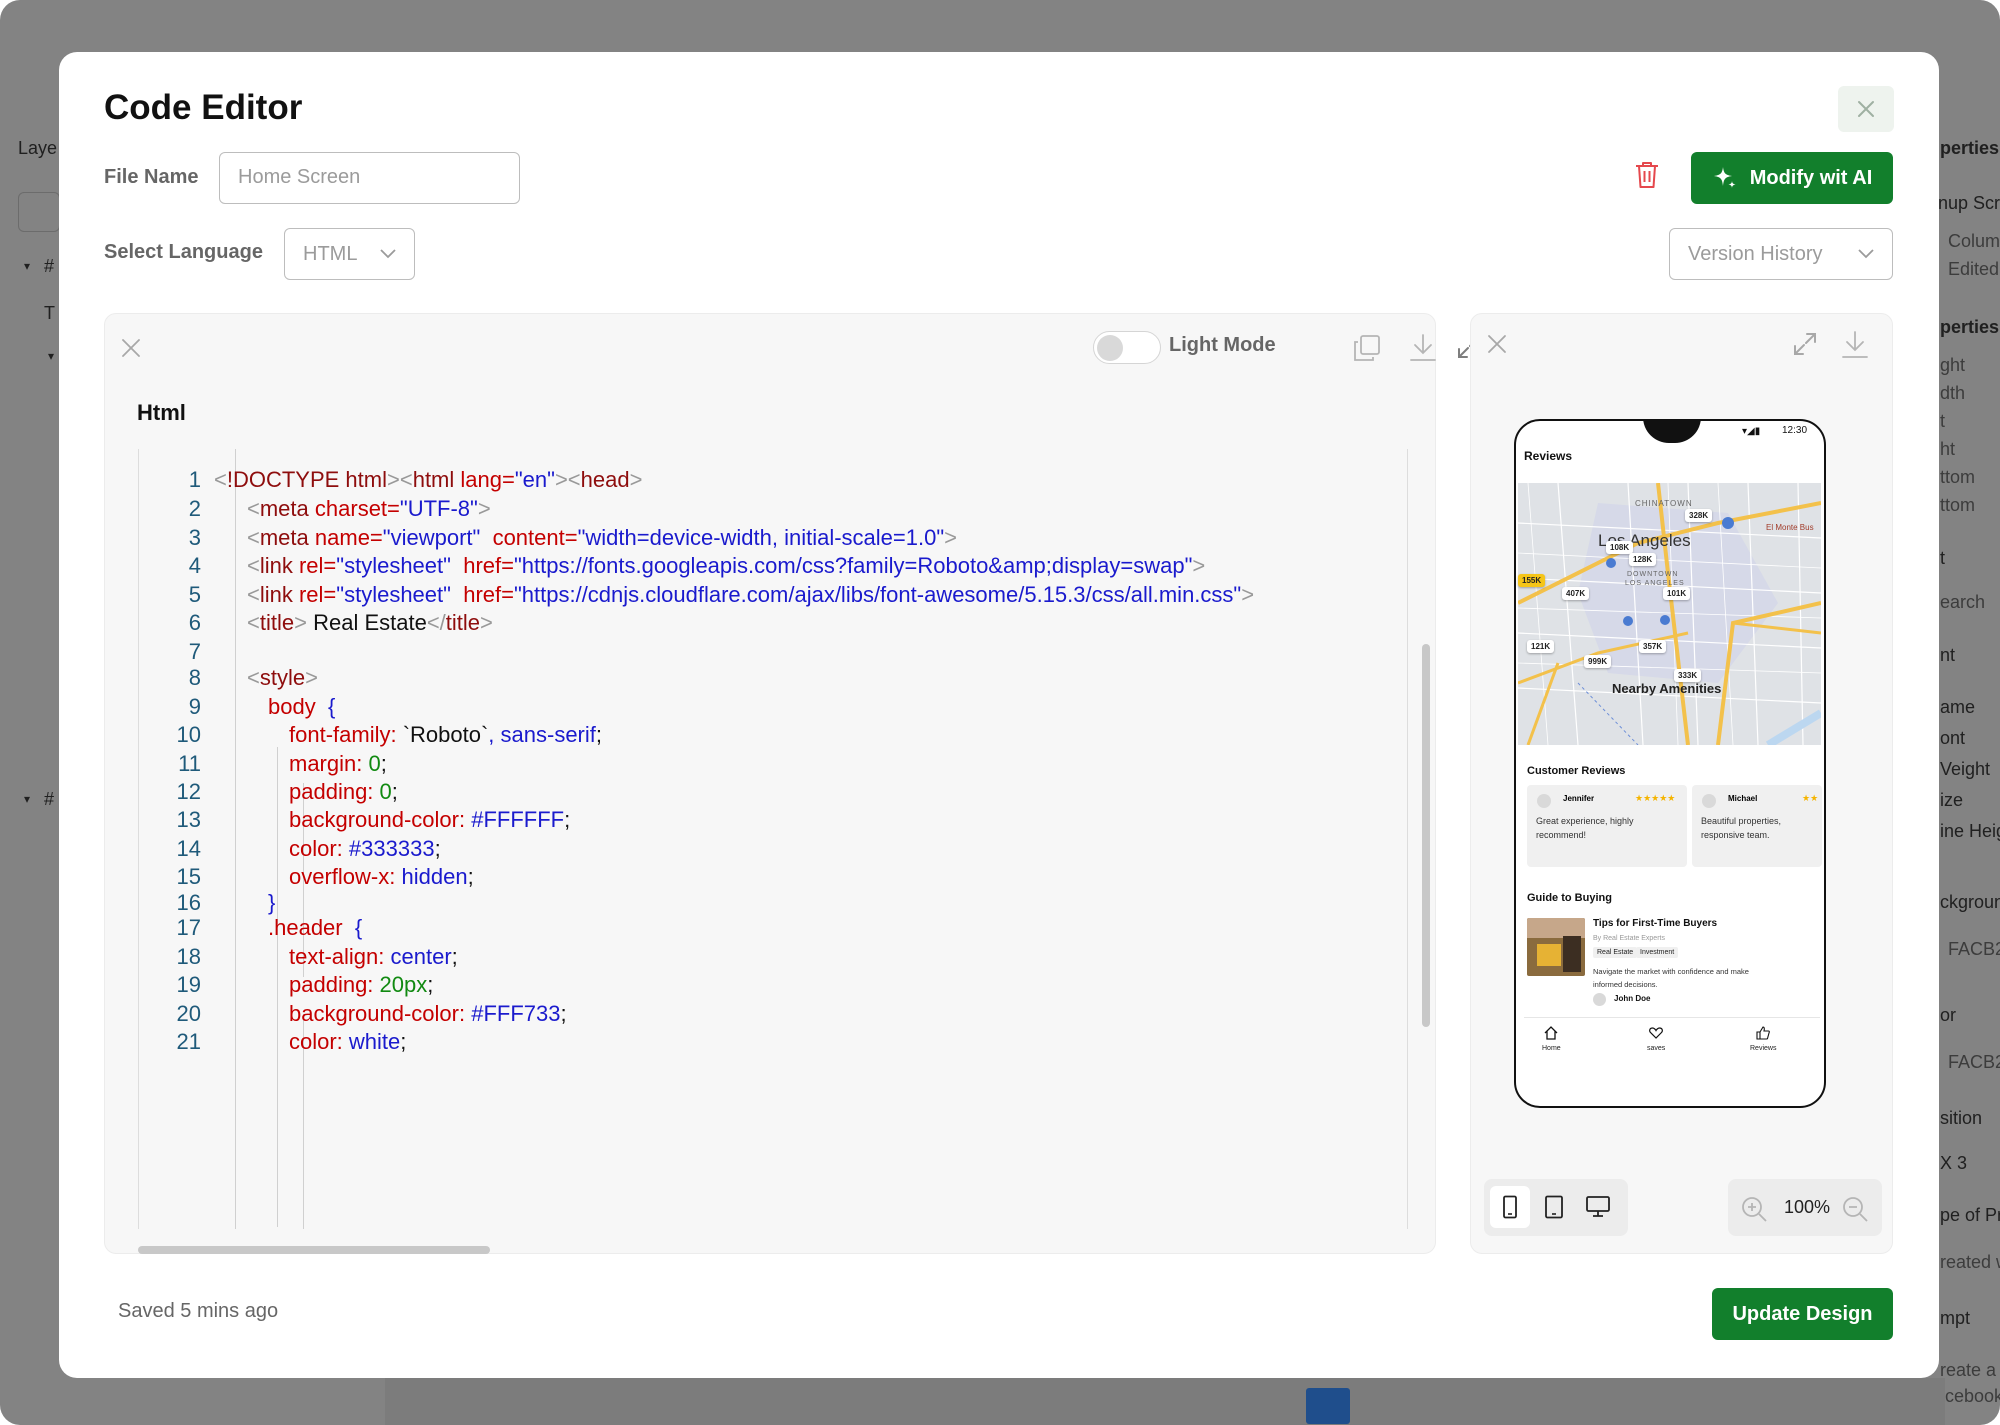  I want to click on nav-saves: saves, so click(1656, 1039).